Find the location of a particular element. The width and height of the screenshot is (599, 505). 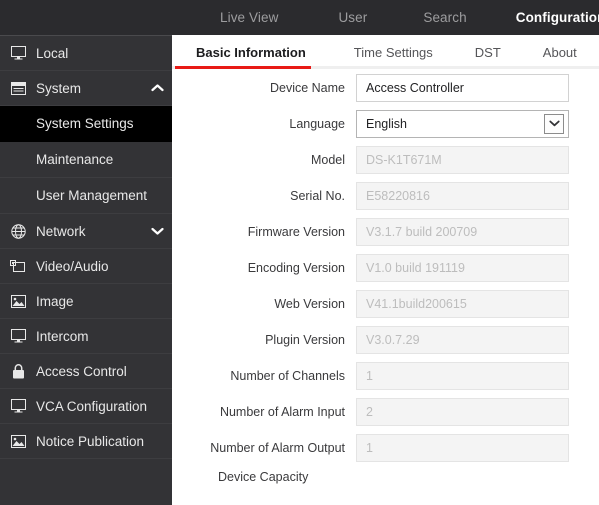

sidebar-item-system-settings: System Settings is located at coordinates (86, 124).